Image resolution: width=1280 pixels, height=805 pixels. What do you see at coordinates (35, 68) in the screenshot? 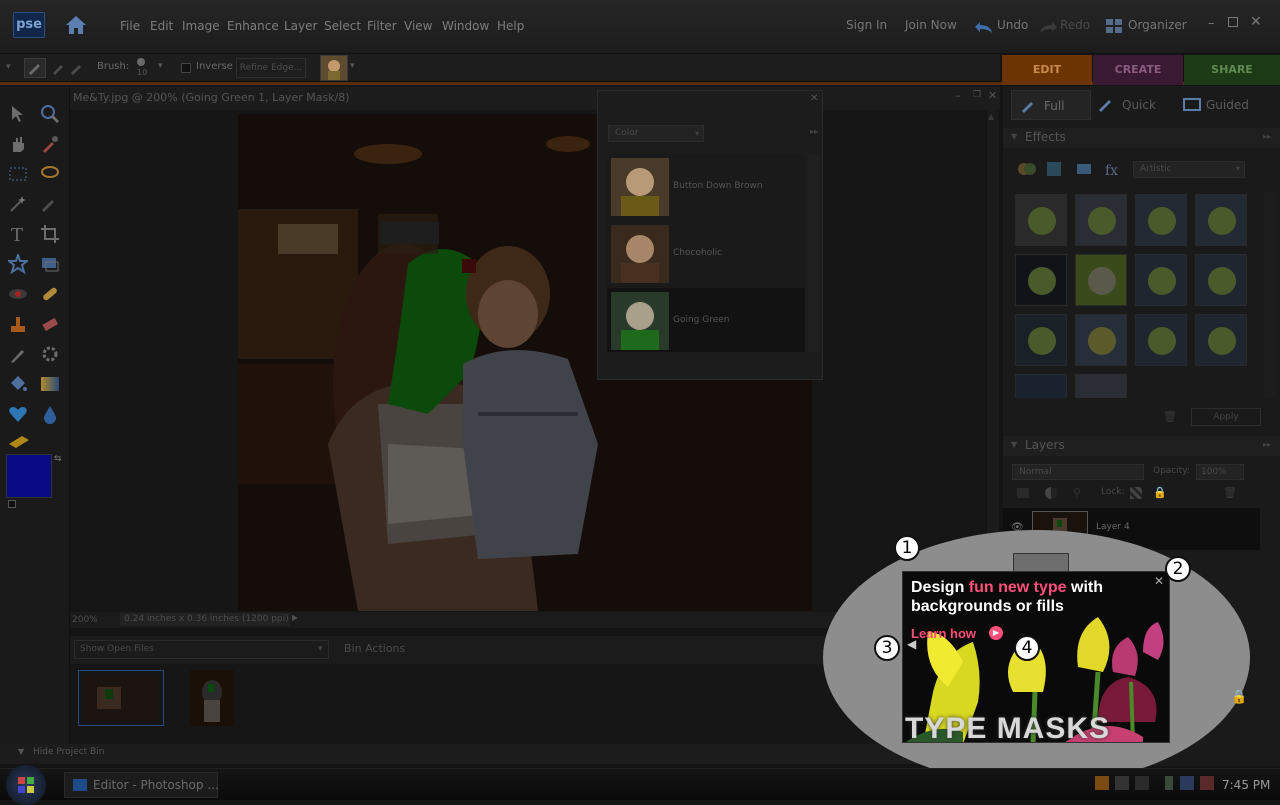
I see `selection-brush-icon` at bounding box center [35, 68].